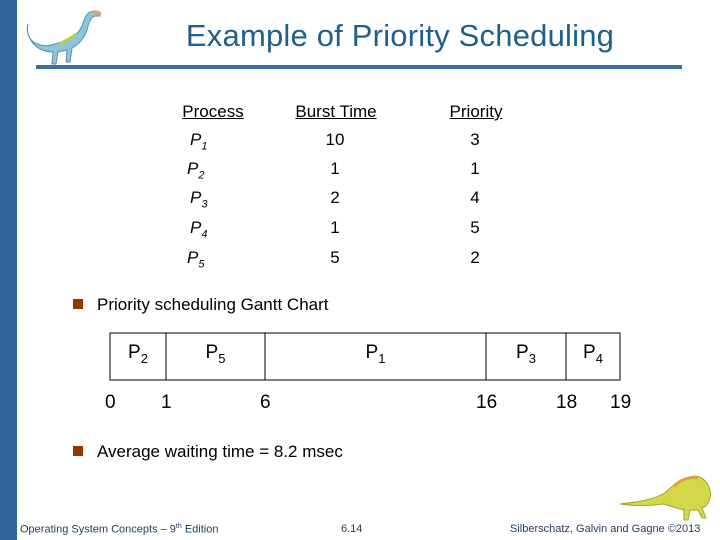 The image size is (720, 540). I want to click on gantt-tick-label: 18, so click(567, 402).